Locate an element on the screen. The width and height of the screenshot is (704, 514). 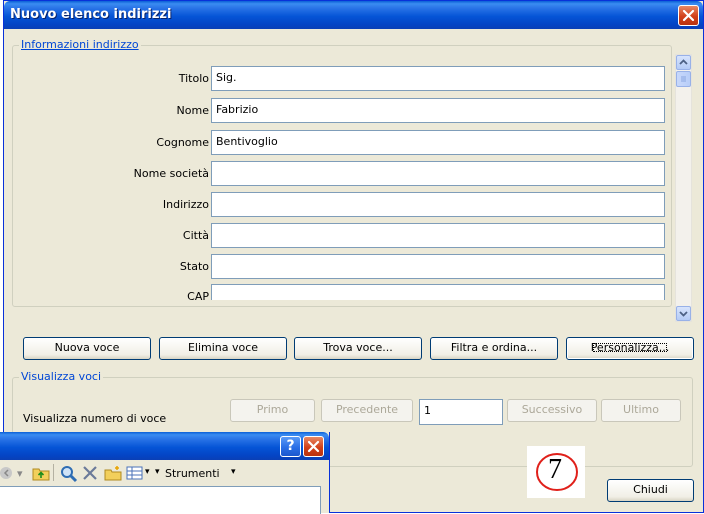
back-dropdown-icon: ▾ is located at coordinates (20, 473).